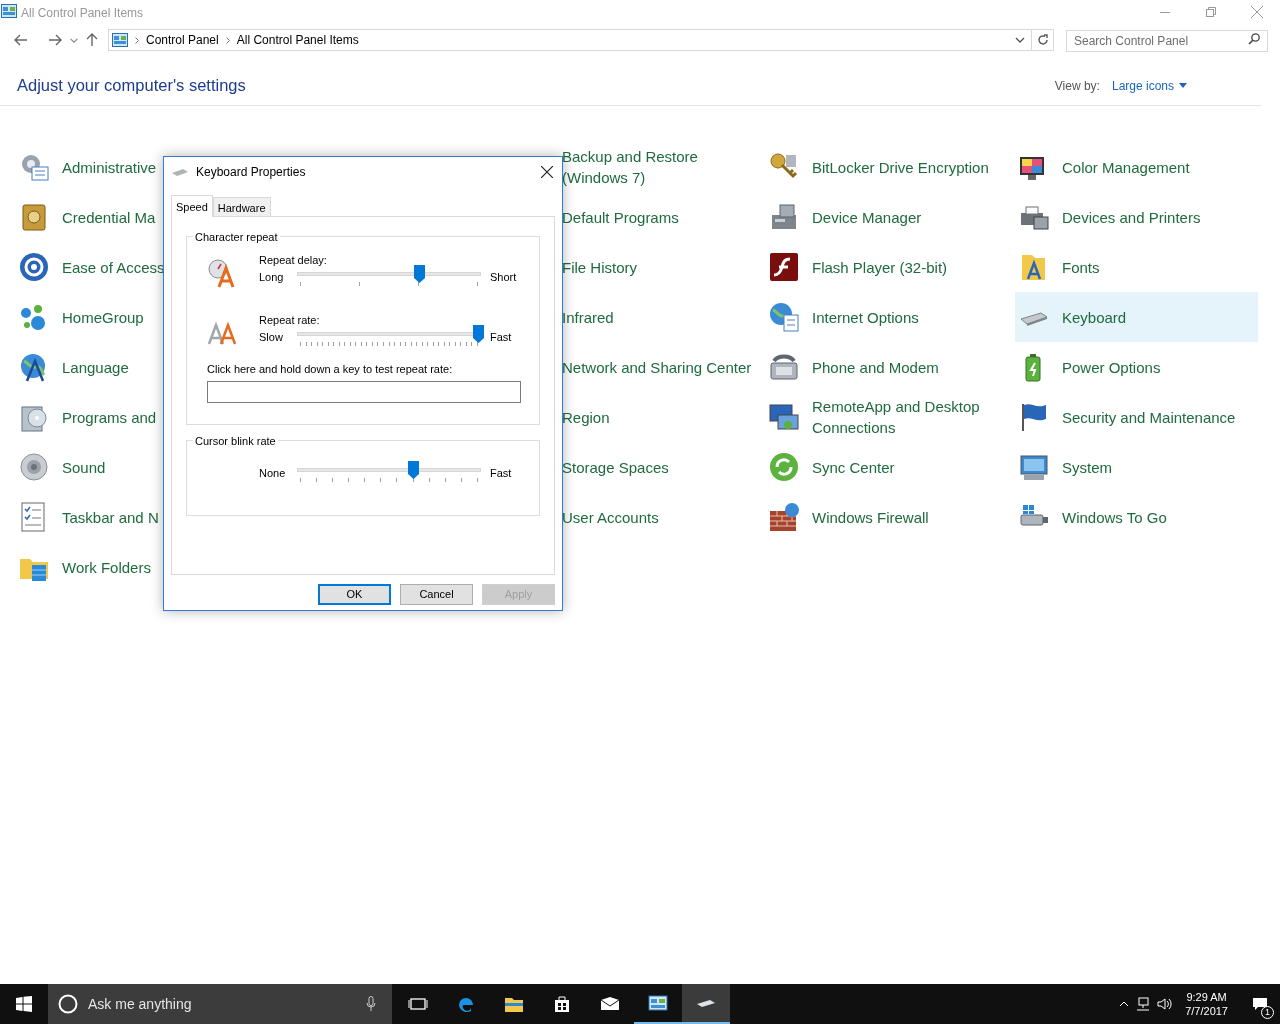 The image size is (1280, 1024). I want to click on control-panel-item: Phone and Modem, so click(886, 367).